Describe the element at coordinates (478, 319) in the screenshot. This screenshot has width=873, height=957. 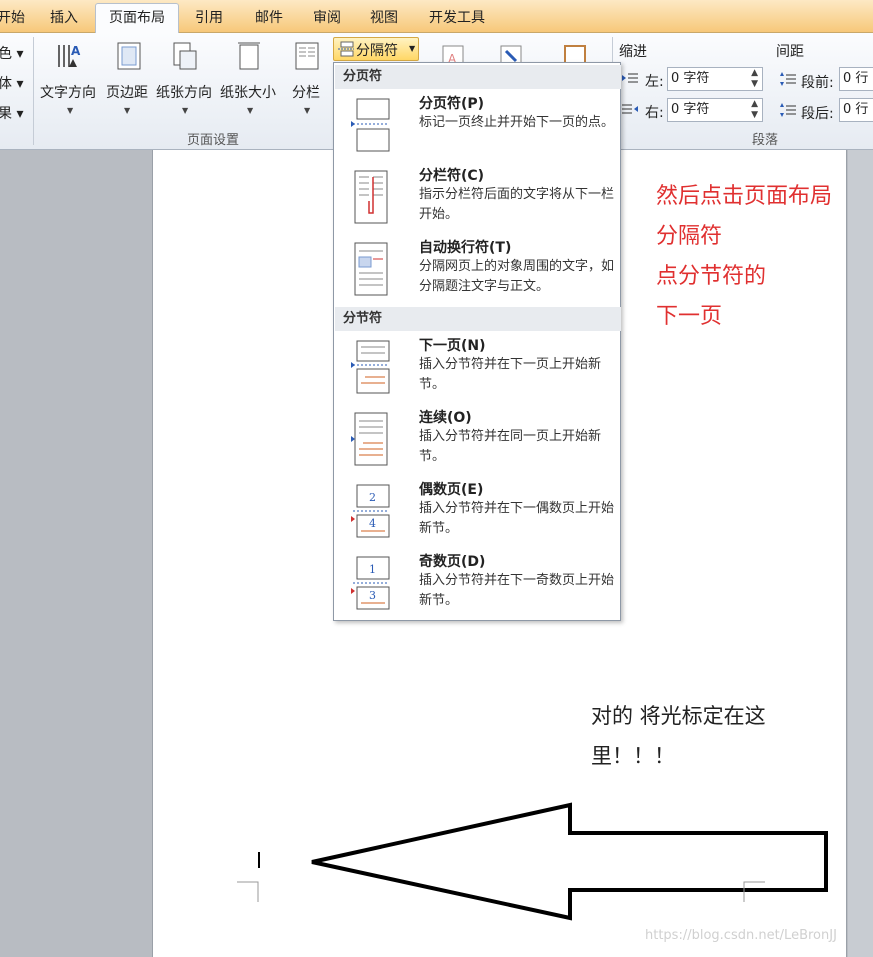
I see `section-breaks-header: 分节符` at that location.